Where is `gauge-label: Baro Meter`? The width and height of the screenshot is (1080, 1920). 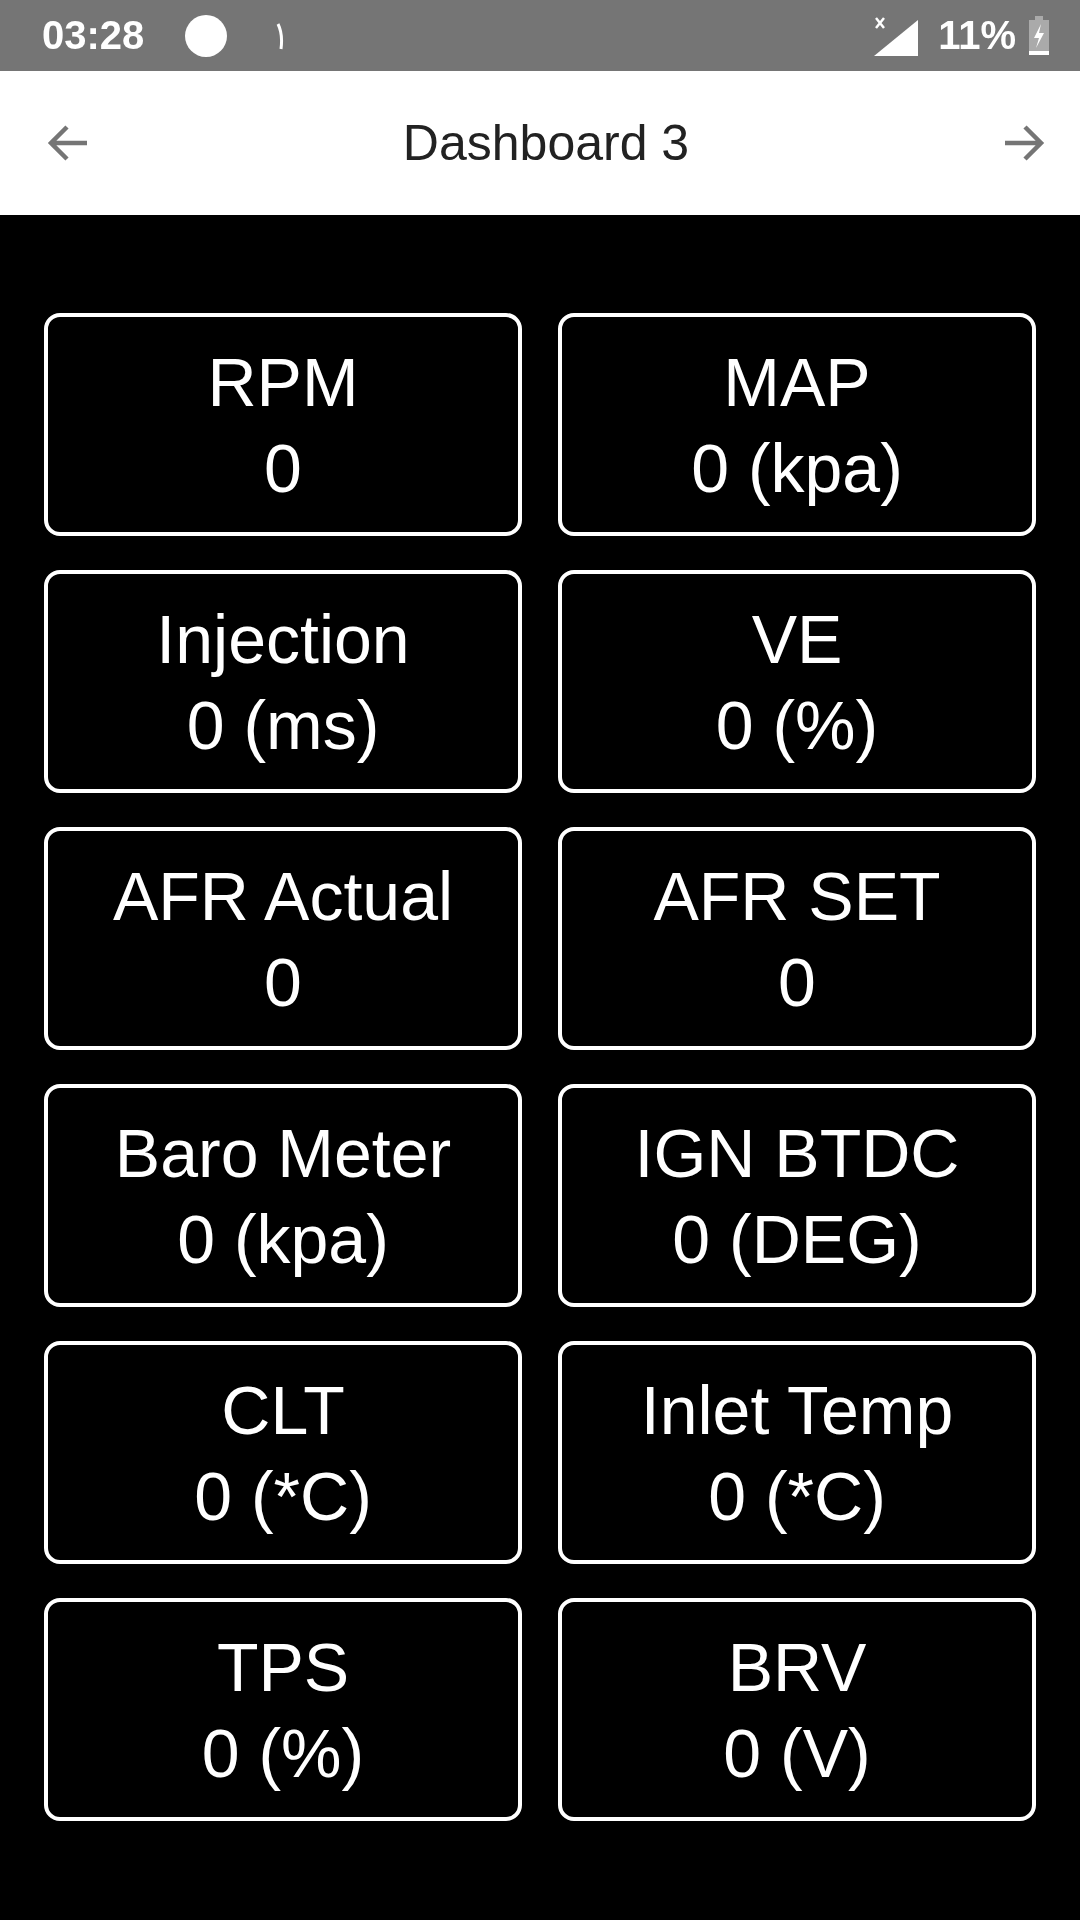
gauge-label: Baro Meter is located at coordinates (283, 1152).